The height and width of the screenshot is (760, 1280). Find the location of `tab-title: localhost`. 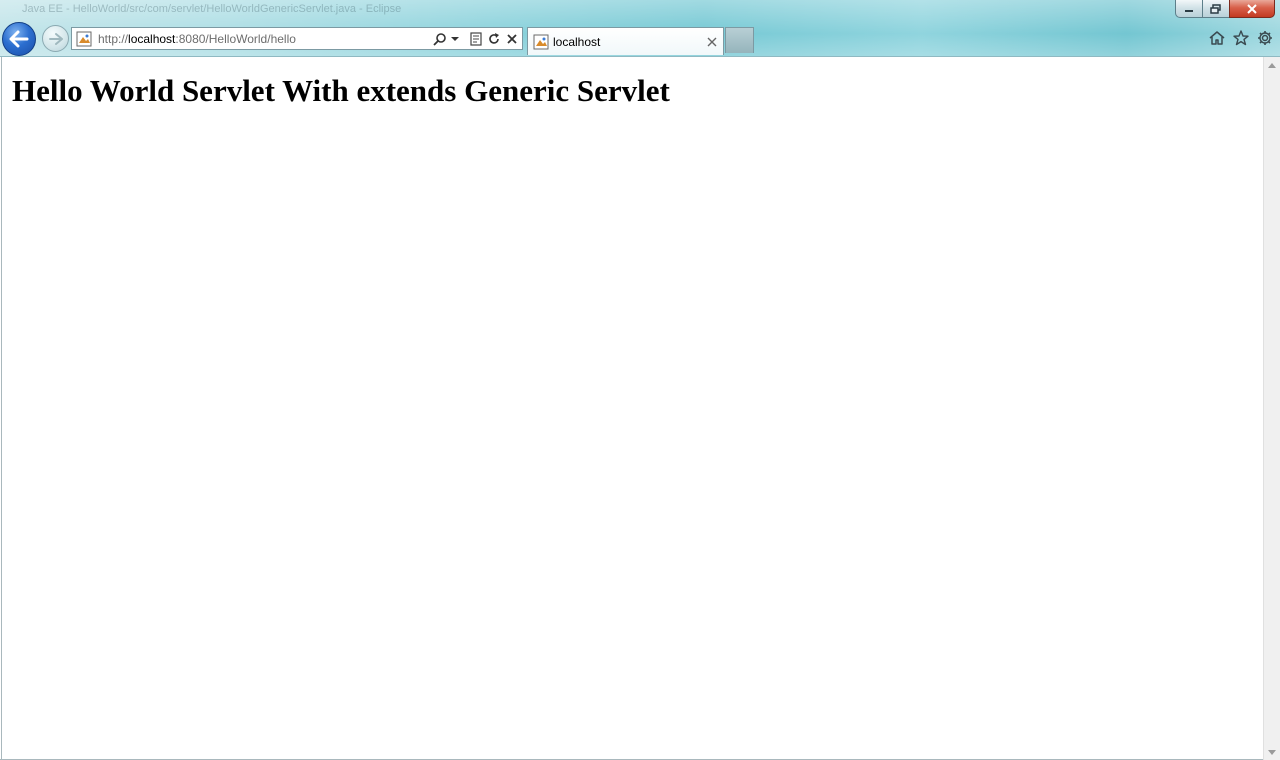

tab-title: localhost is located at coordinates (577, 41).